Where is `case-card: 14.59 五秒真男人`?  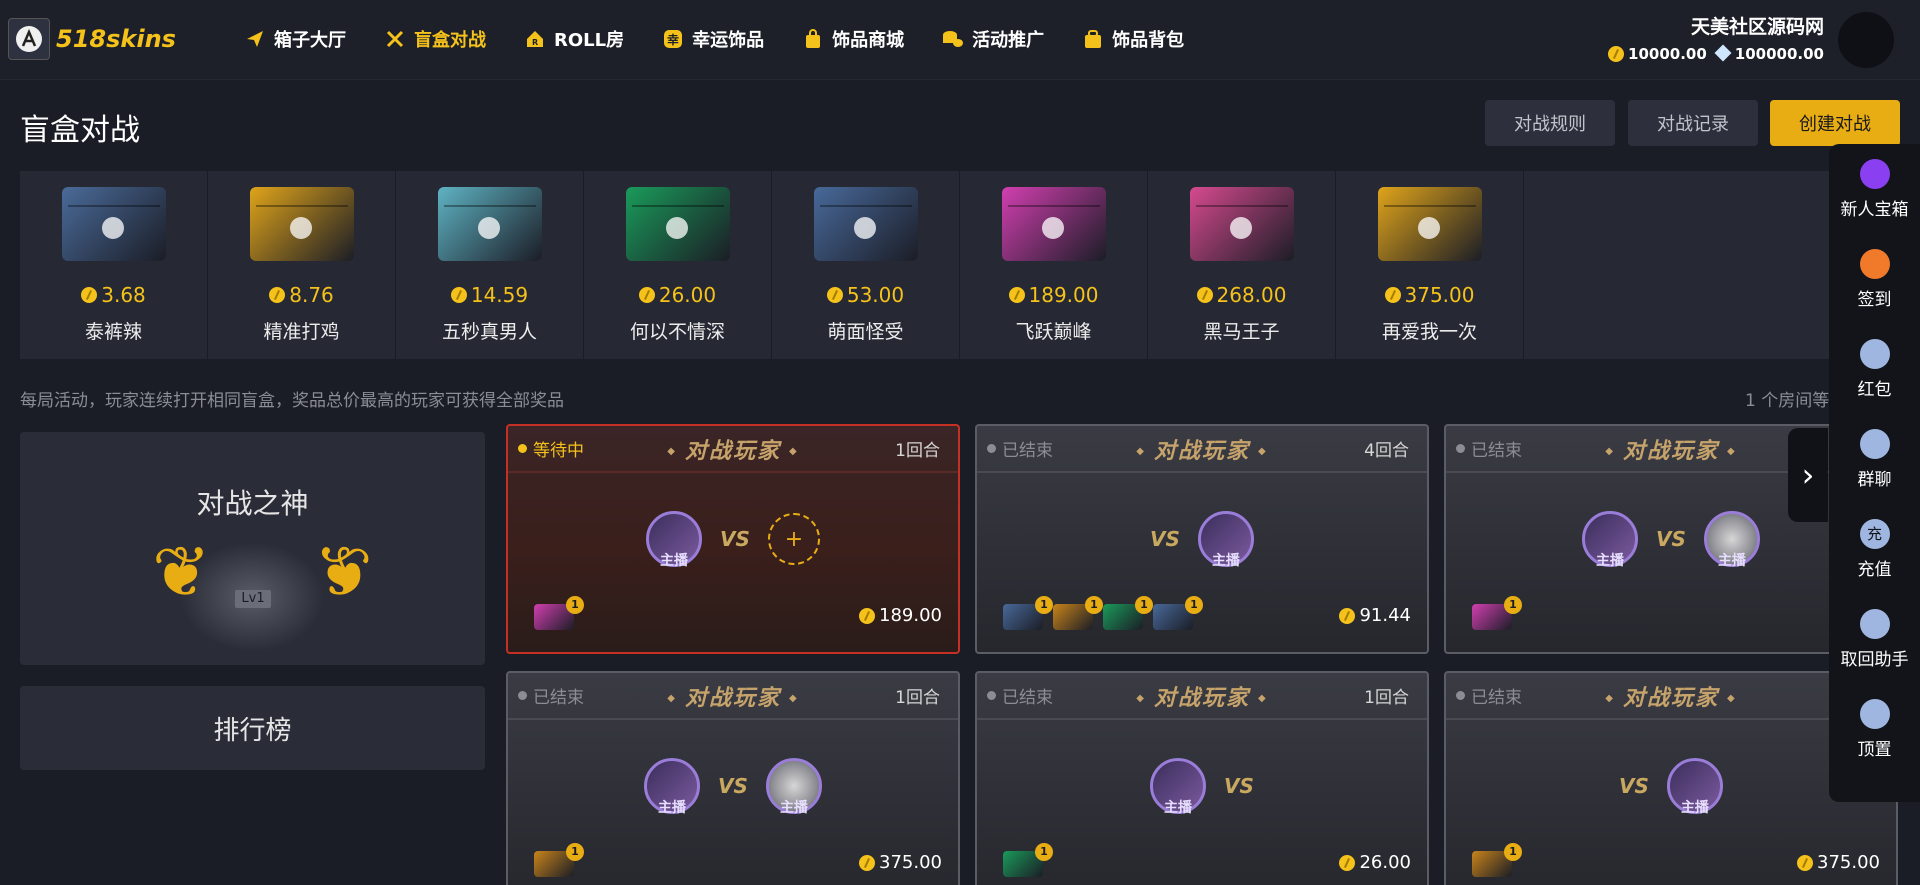 case-card: 14.59 五秒真男人 is located at coordinates (490, 265).